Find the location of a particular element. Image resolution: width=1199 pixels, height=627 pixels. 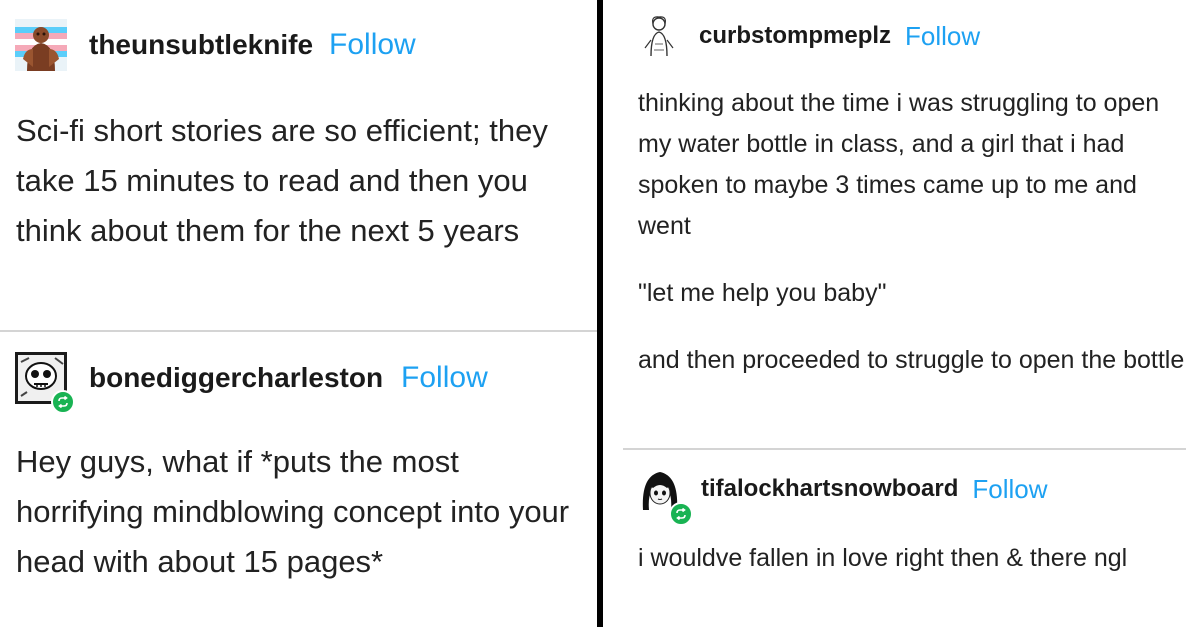

username: theunsubtleknife is located at coordinates (201, 45).